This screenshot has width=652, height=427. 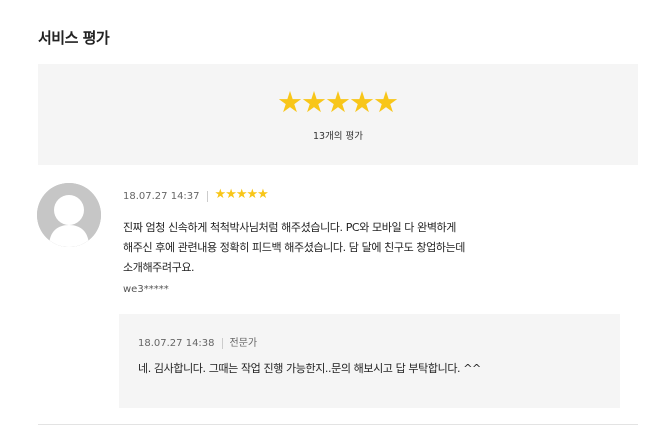 I want to click on review-star-rating: ★★★★★, so click(x=242, y=194).